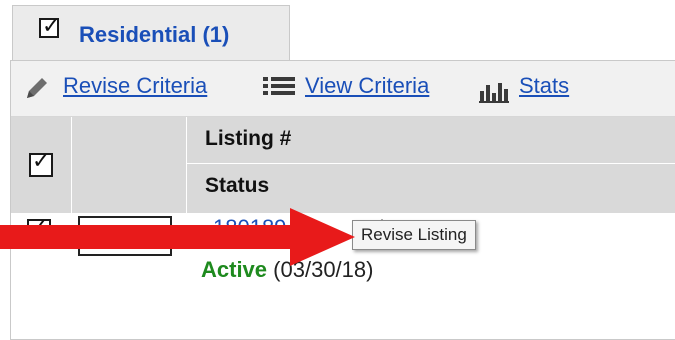  What do you see at coordinates (494, 91) in the screenshot?
I see `bar-chart-icon` at bounding box center [494, 91].